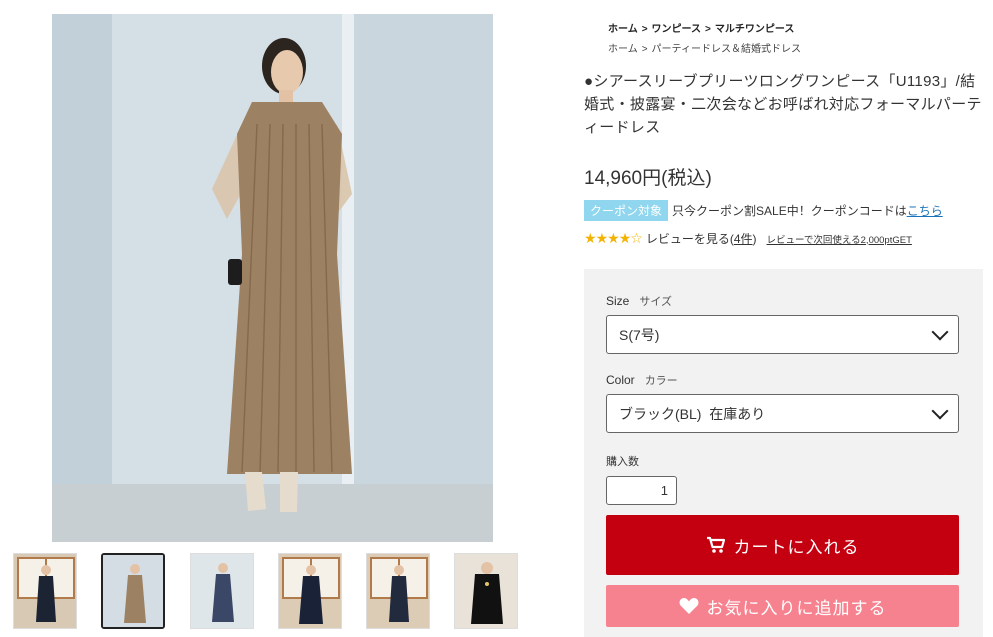  What do you see at coordinates (839, 239) in the screenshot?
I see `review-points-link: レビューで次回使える2,000ptGET` at bounding box center [839, 239].